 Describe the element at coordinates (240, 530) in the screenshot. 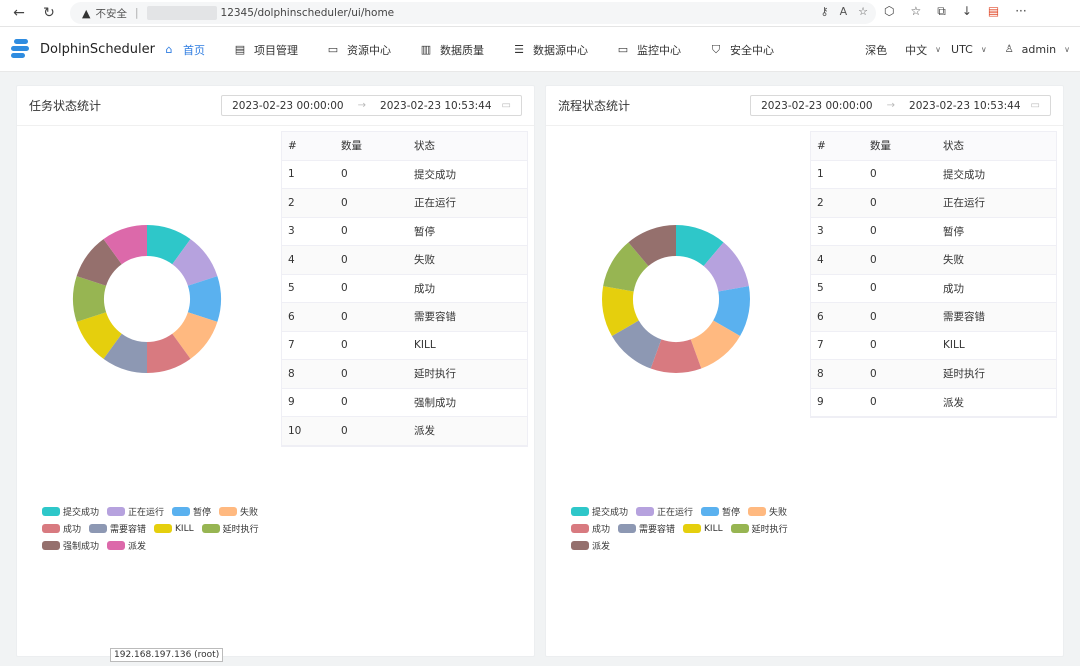

I see `legend-label: 延时执行` at that location.